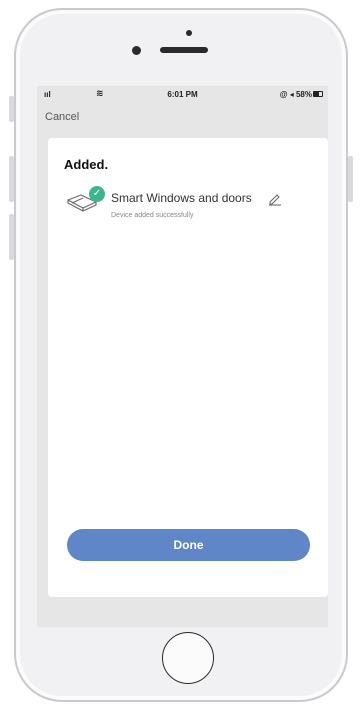 The width and height of the screenshot is (361, 707). What do you see at coordinates (152, 215) in the screenshot?
I see `device-status: Device added successfully` at bounding box center [152, 215].